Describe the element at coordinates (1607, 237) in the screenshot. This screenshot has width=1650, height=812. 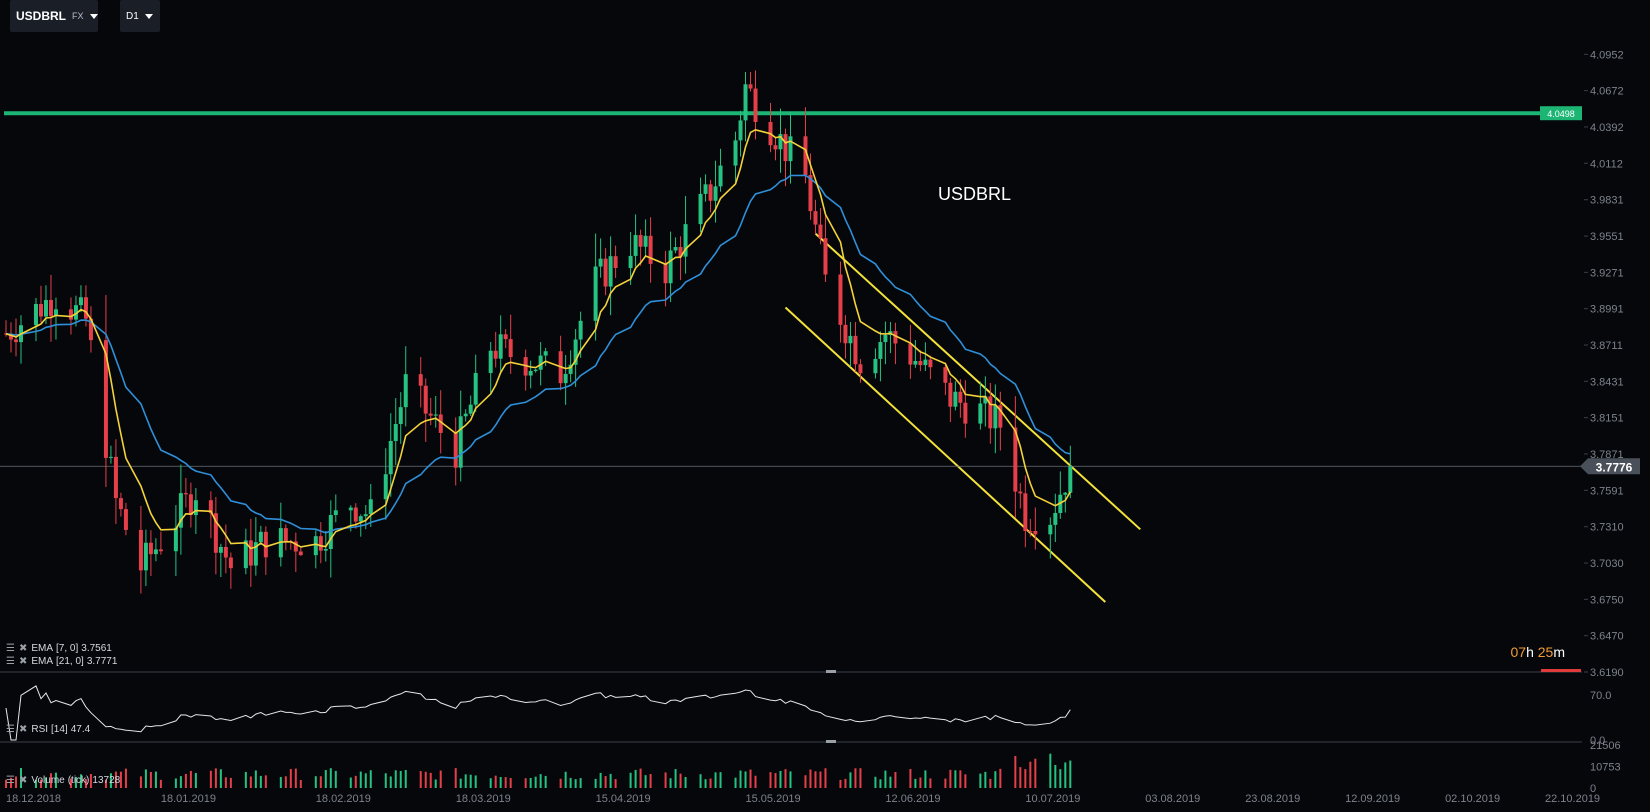
I see `y-tick-label: 3.9551` at that location.